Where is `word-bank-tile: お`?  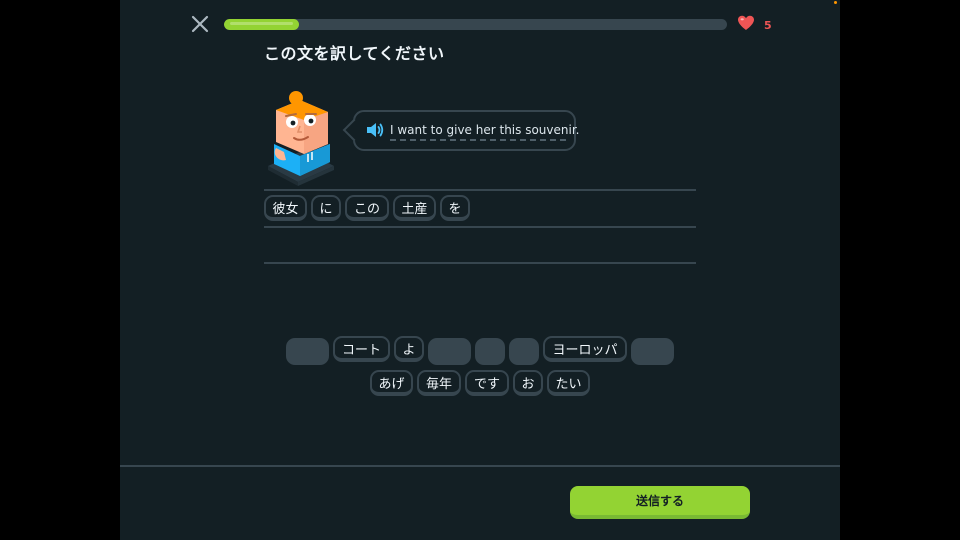 word-bank-tile: お is located at coordinates (528, 383).